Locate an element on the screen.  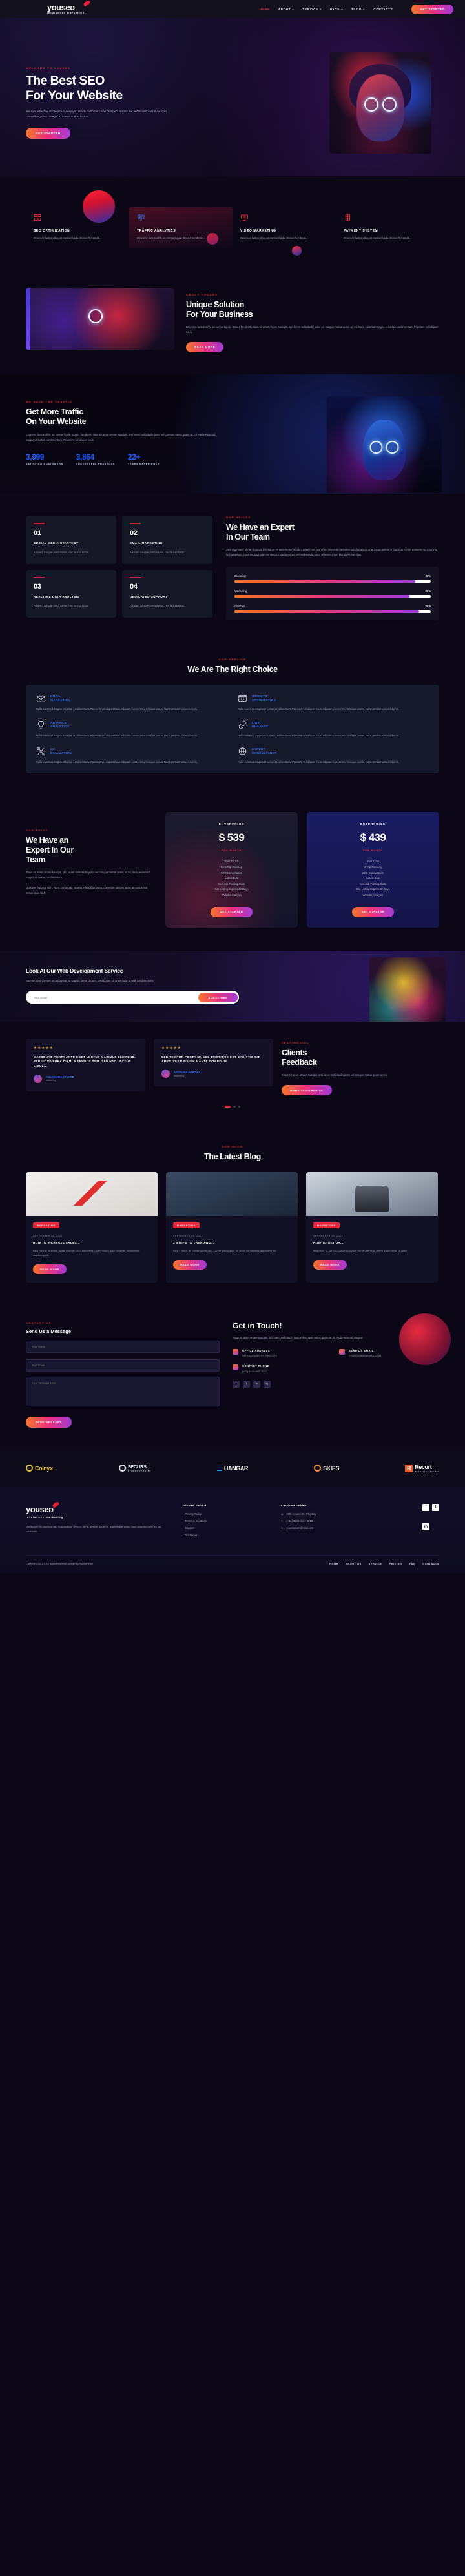
footer-nav-about: ABOUT US is located at coordinates (354, 1563).